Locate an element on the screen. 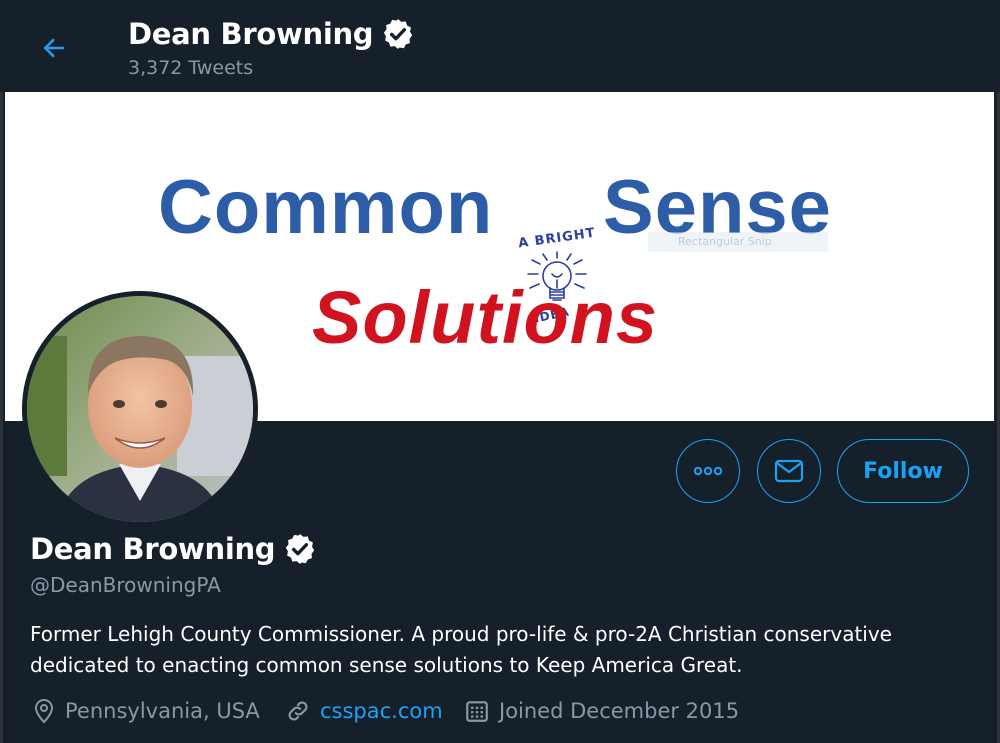 The width and height of the screenshot is (1000, 743). profile-location: Pennsylvania, USA is located at coordinates (146, 711).